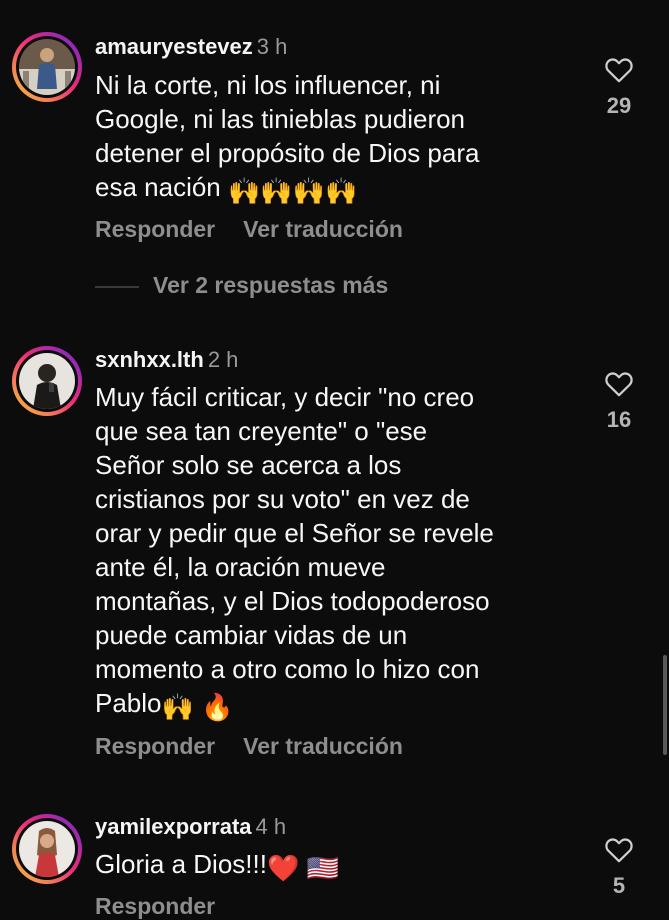  I want to click on comment-line: esa nación, so click(158, 187).